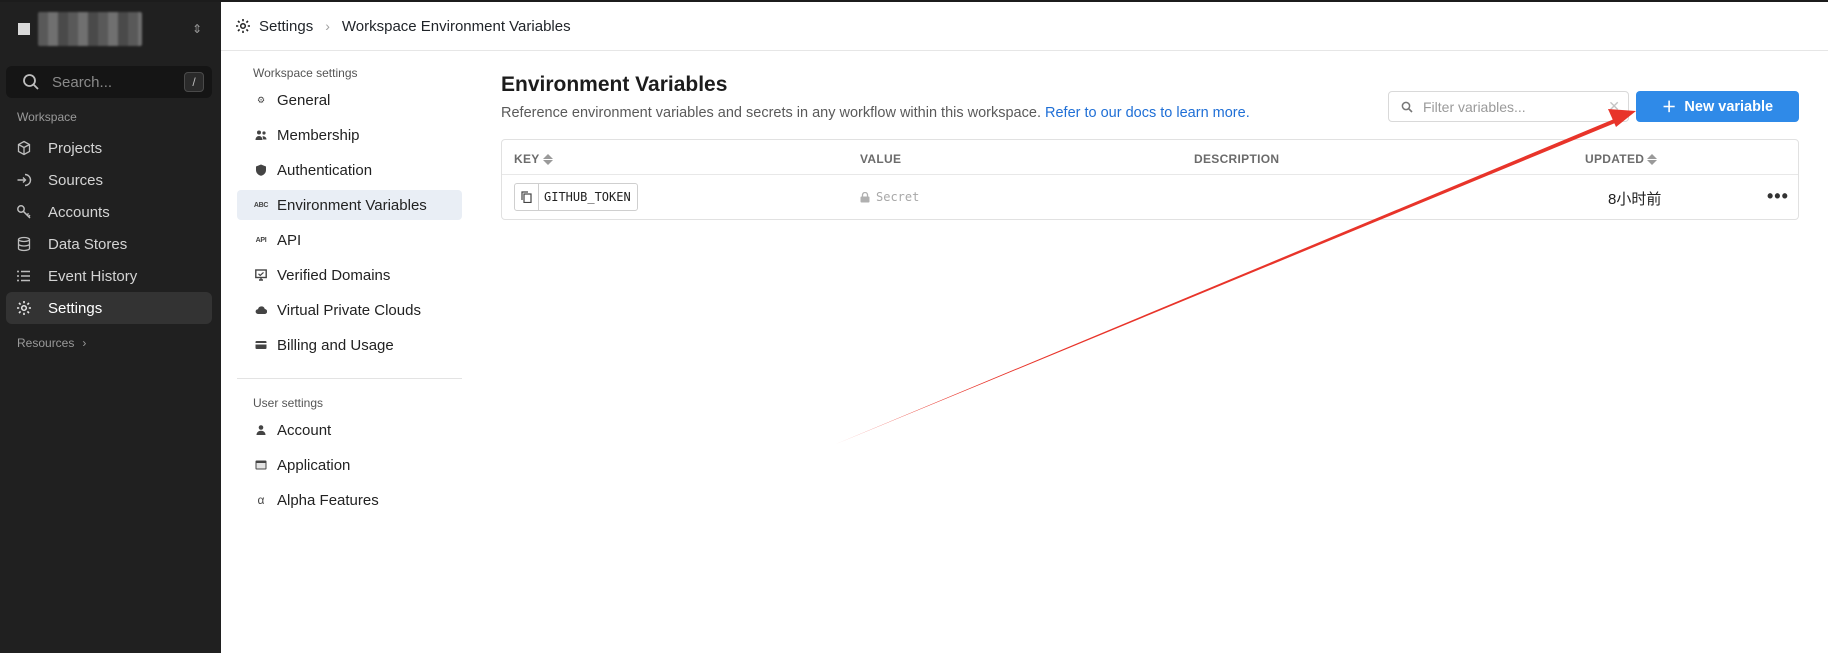  I want to click on variable-updated: 8小时前, so click(1635, 199).